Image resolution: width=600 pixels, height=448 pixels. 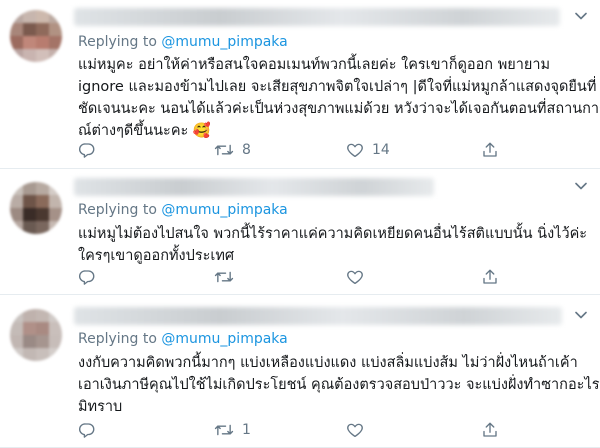 I want to click on retweet-button: 1, so click(x=232, y=430).